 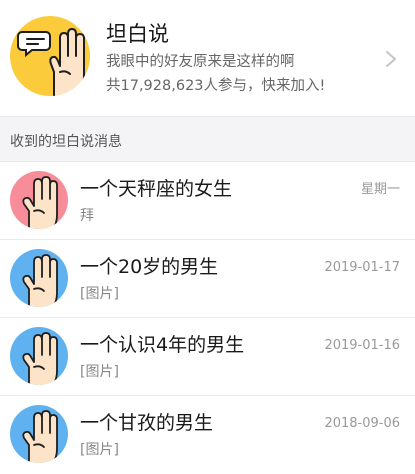 What do you see at coordinates (391, 59) in the screenshot?
I see `chevron-right-icon` at bounding box center [391, 59].